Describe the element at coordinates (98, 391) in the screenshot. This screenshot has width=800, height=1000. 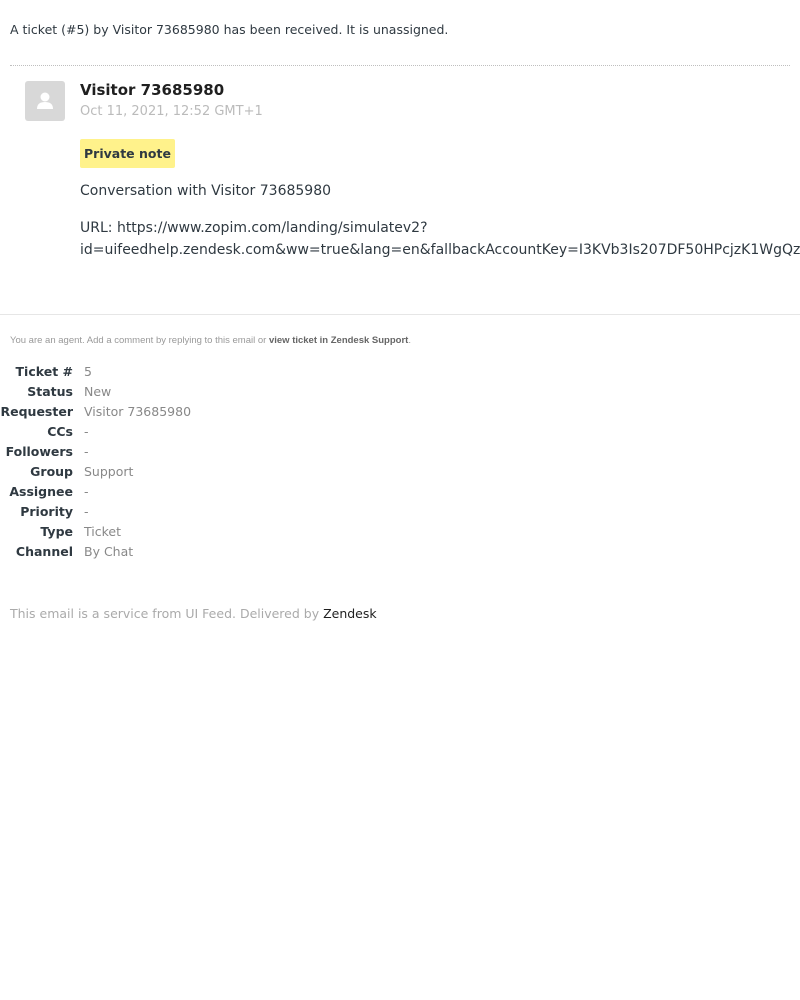
I see `property-value: New` at that location.